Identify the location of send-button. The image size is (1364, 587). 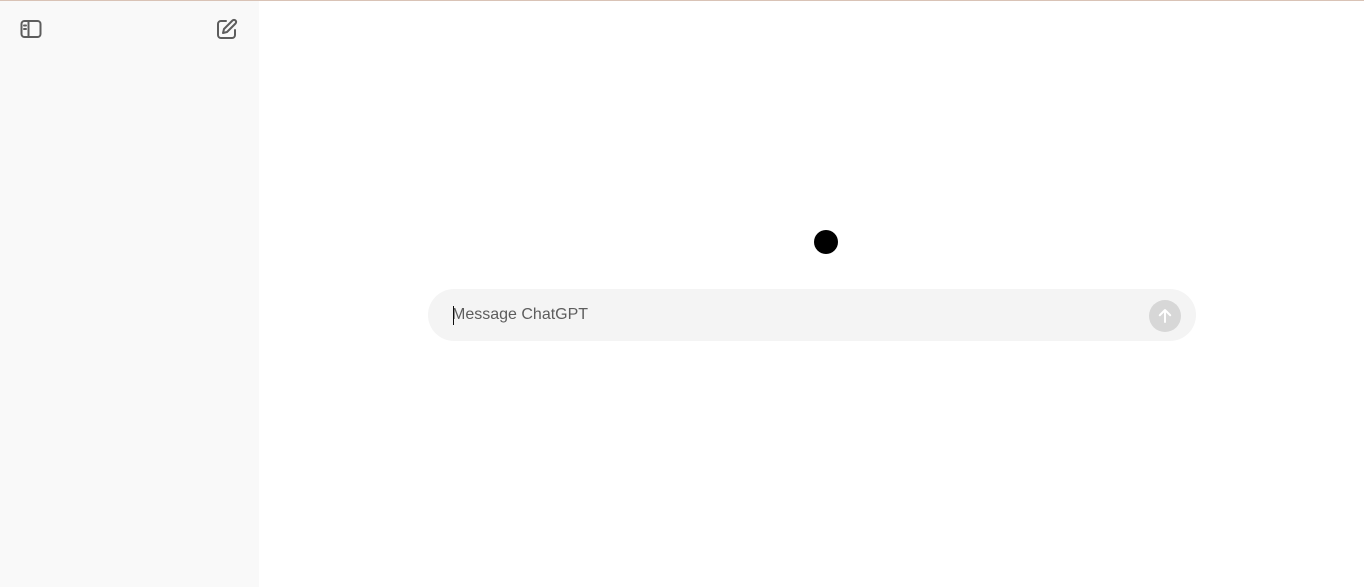
(1165, 316).